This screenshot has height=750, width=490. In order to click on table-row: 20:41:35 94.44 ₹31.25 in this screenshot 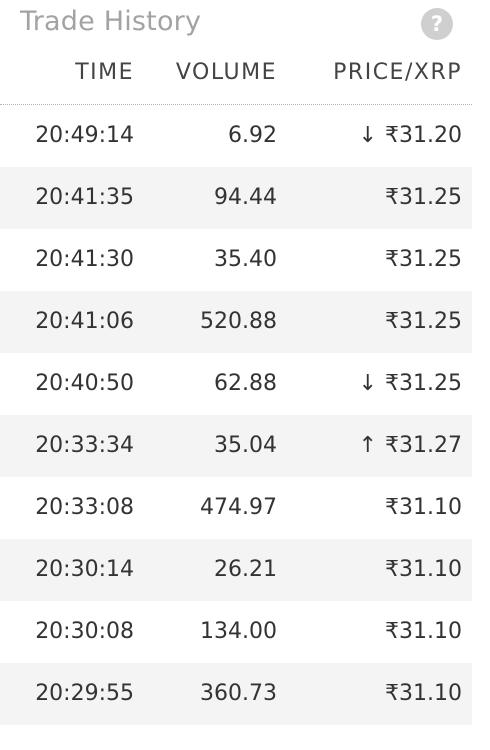, I will do `click(236, 198)`.